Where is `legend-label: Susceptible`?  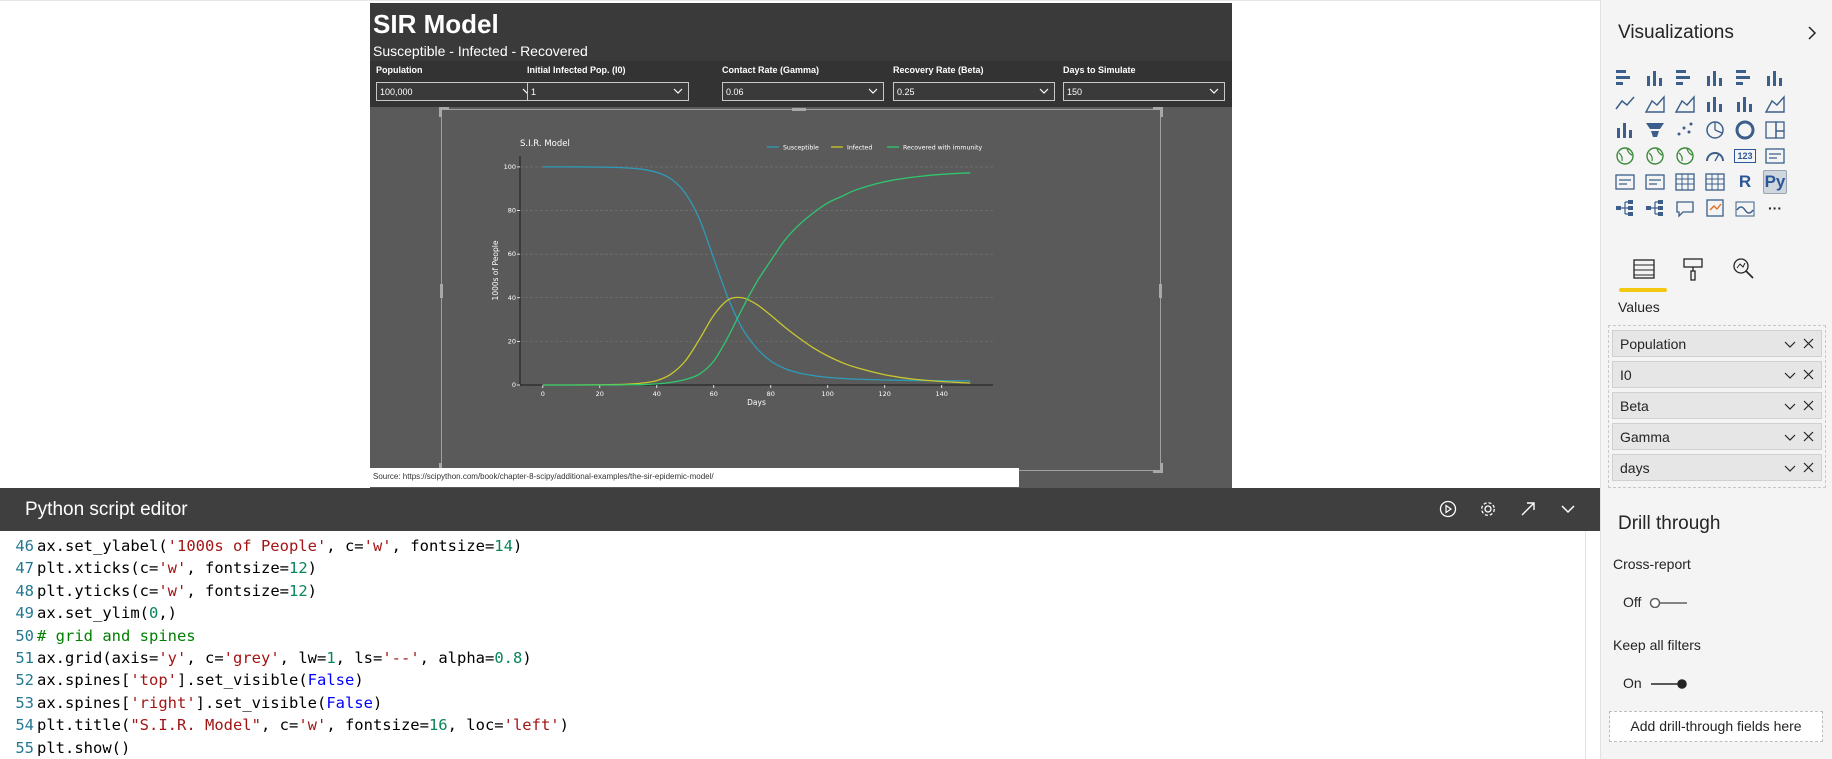 legend-label: Susceptible is located at coordinates (801, 148).